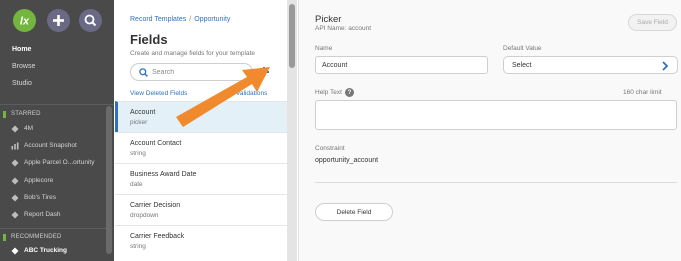 This screenshot has height=261, width=681. What do you see at coordinates (343, 28) in the screenshot?
I see `api-name: API Name: account` at bounding box center [343, 28].